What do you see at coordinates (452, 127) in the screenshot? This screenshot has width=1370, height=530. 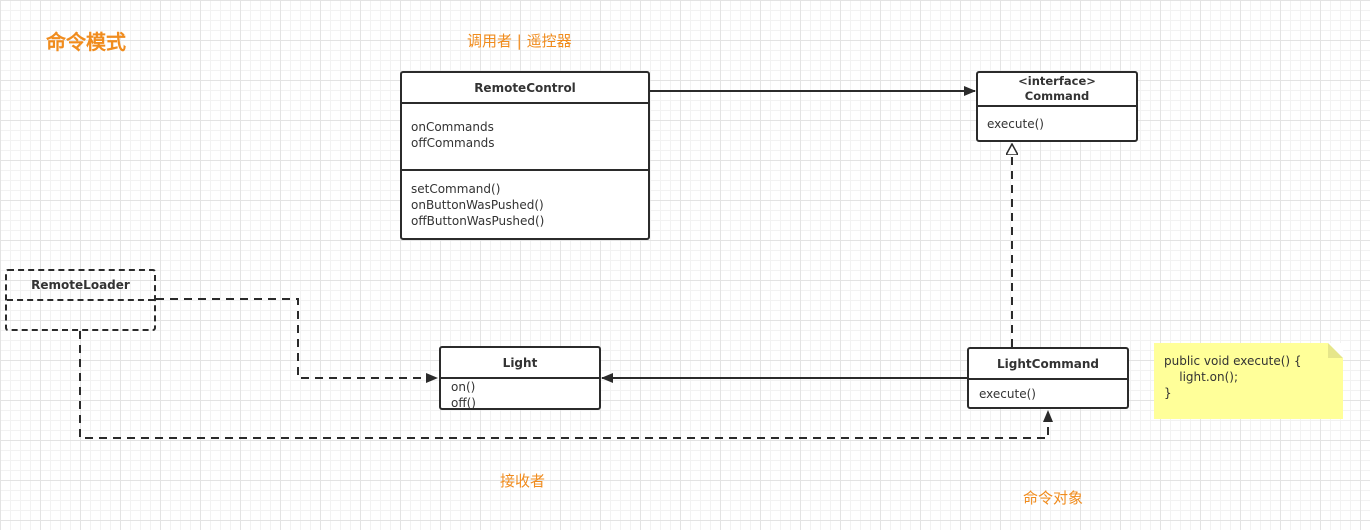 I see `field-item: onCommands` at bounding box center [452, 127].